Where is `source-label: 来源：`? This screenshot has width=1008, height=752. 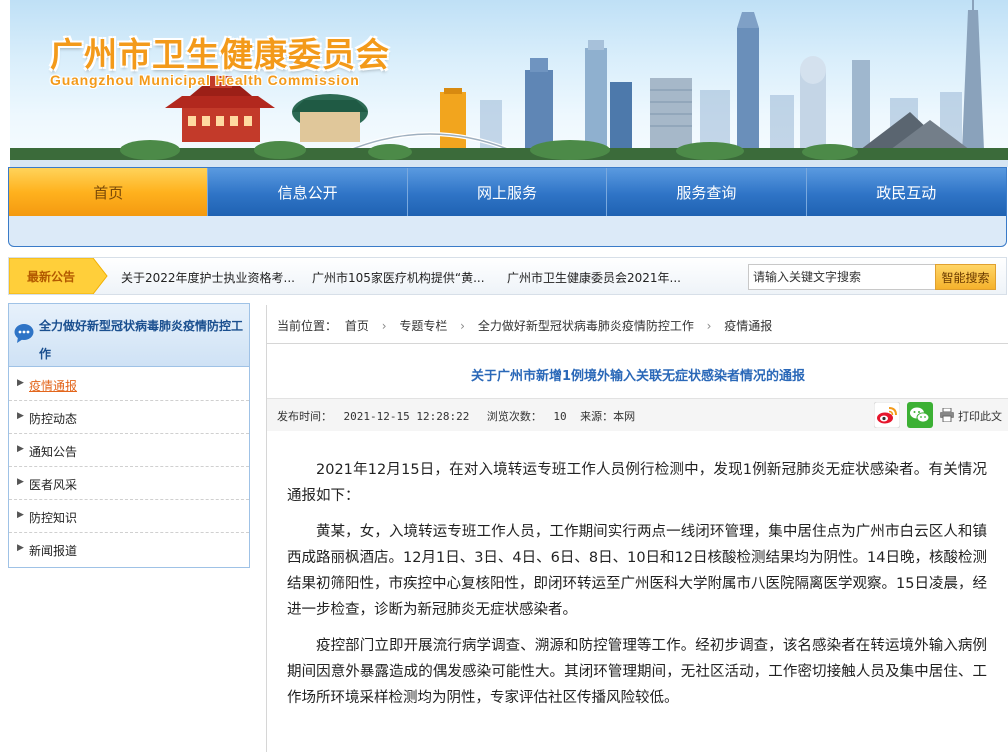 source-label: 来源： is located at coordinates (597, 416).